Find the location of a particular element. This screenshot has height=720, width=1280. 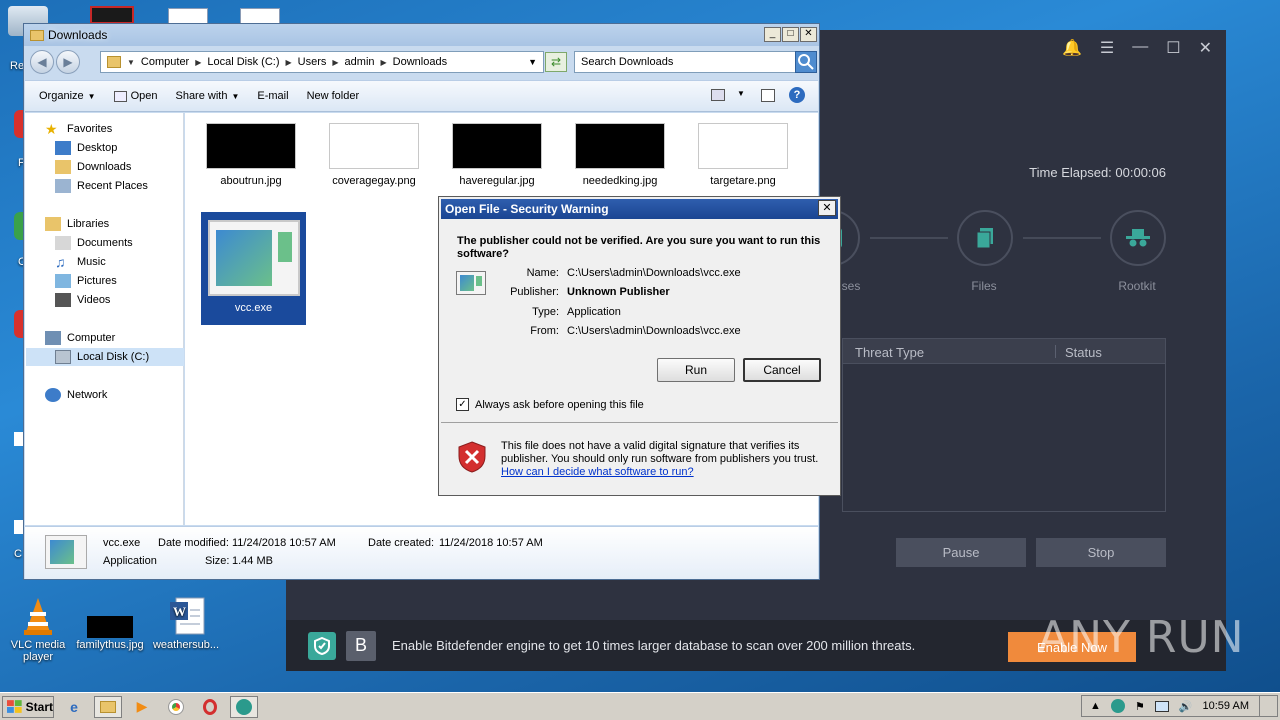

tree-label: Music is located at coordinates (91, 262).